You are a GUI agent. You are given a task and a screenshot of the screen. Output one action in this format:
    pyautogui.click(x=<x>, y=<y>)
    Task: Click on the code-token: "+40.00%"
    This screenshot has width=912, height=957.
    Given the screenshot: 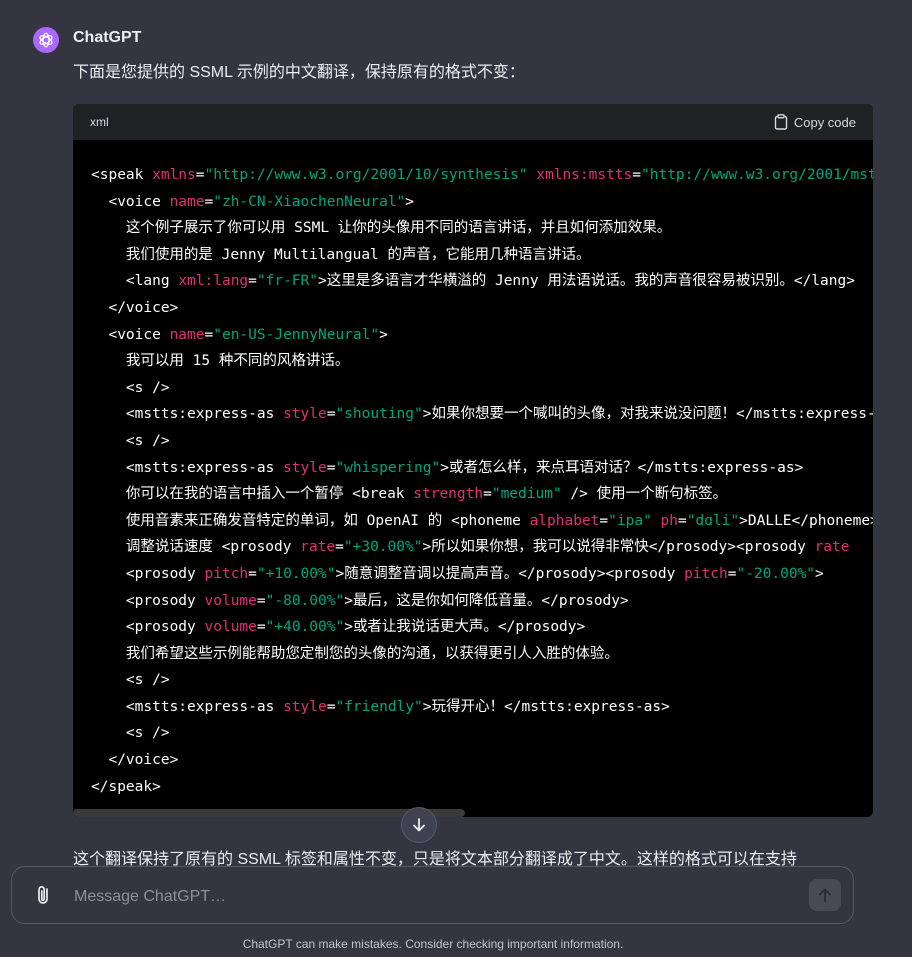 What is the action you would take?
    pyautogui.click(x=305, y=627)
    